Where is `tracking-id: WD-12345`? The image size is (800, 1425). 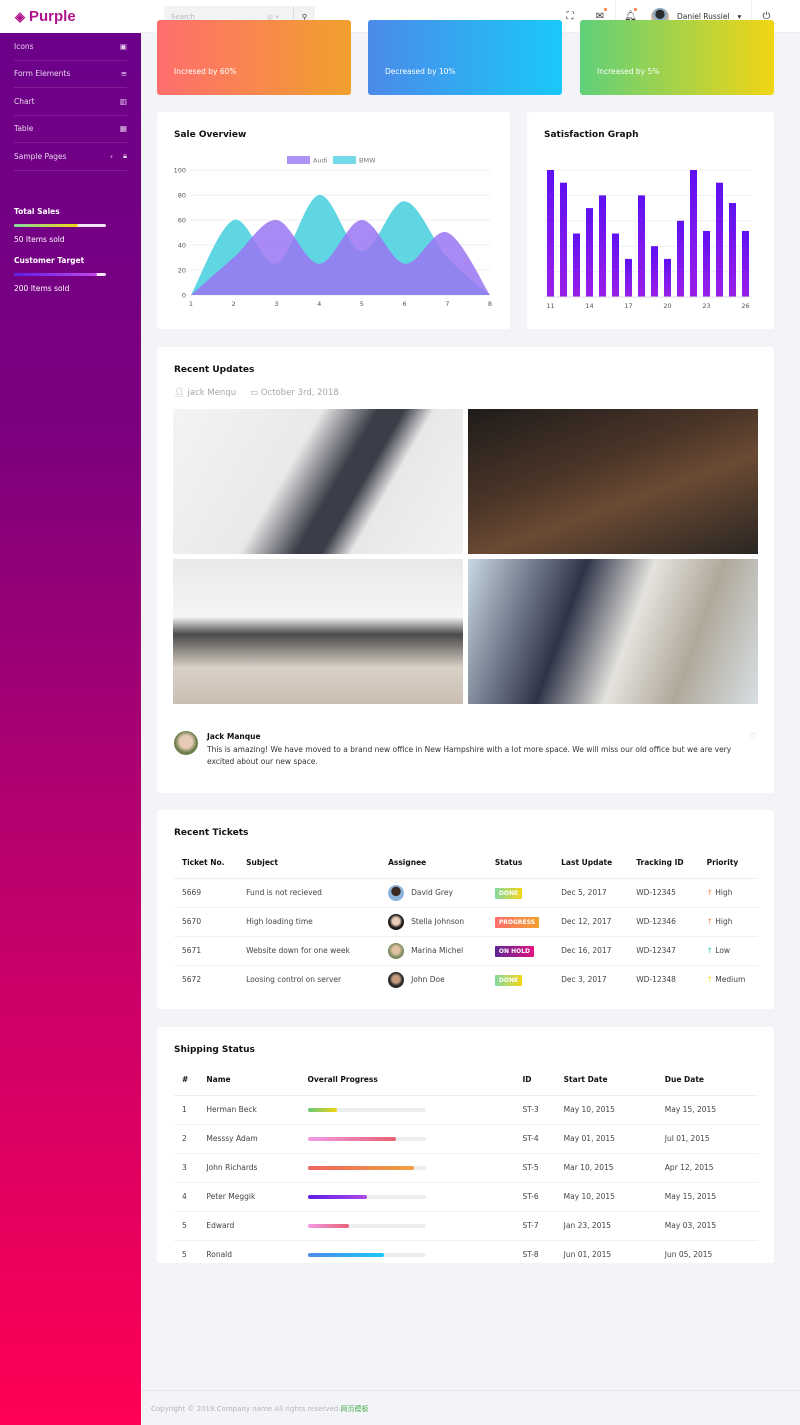
tracking-id: WD-12345 is located at coordinates (663, 893).